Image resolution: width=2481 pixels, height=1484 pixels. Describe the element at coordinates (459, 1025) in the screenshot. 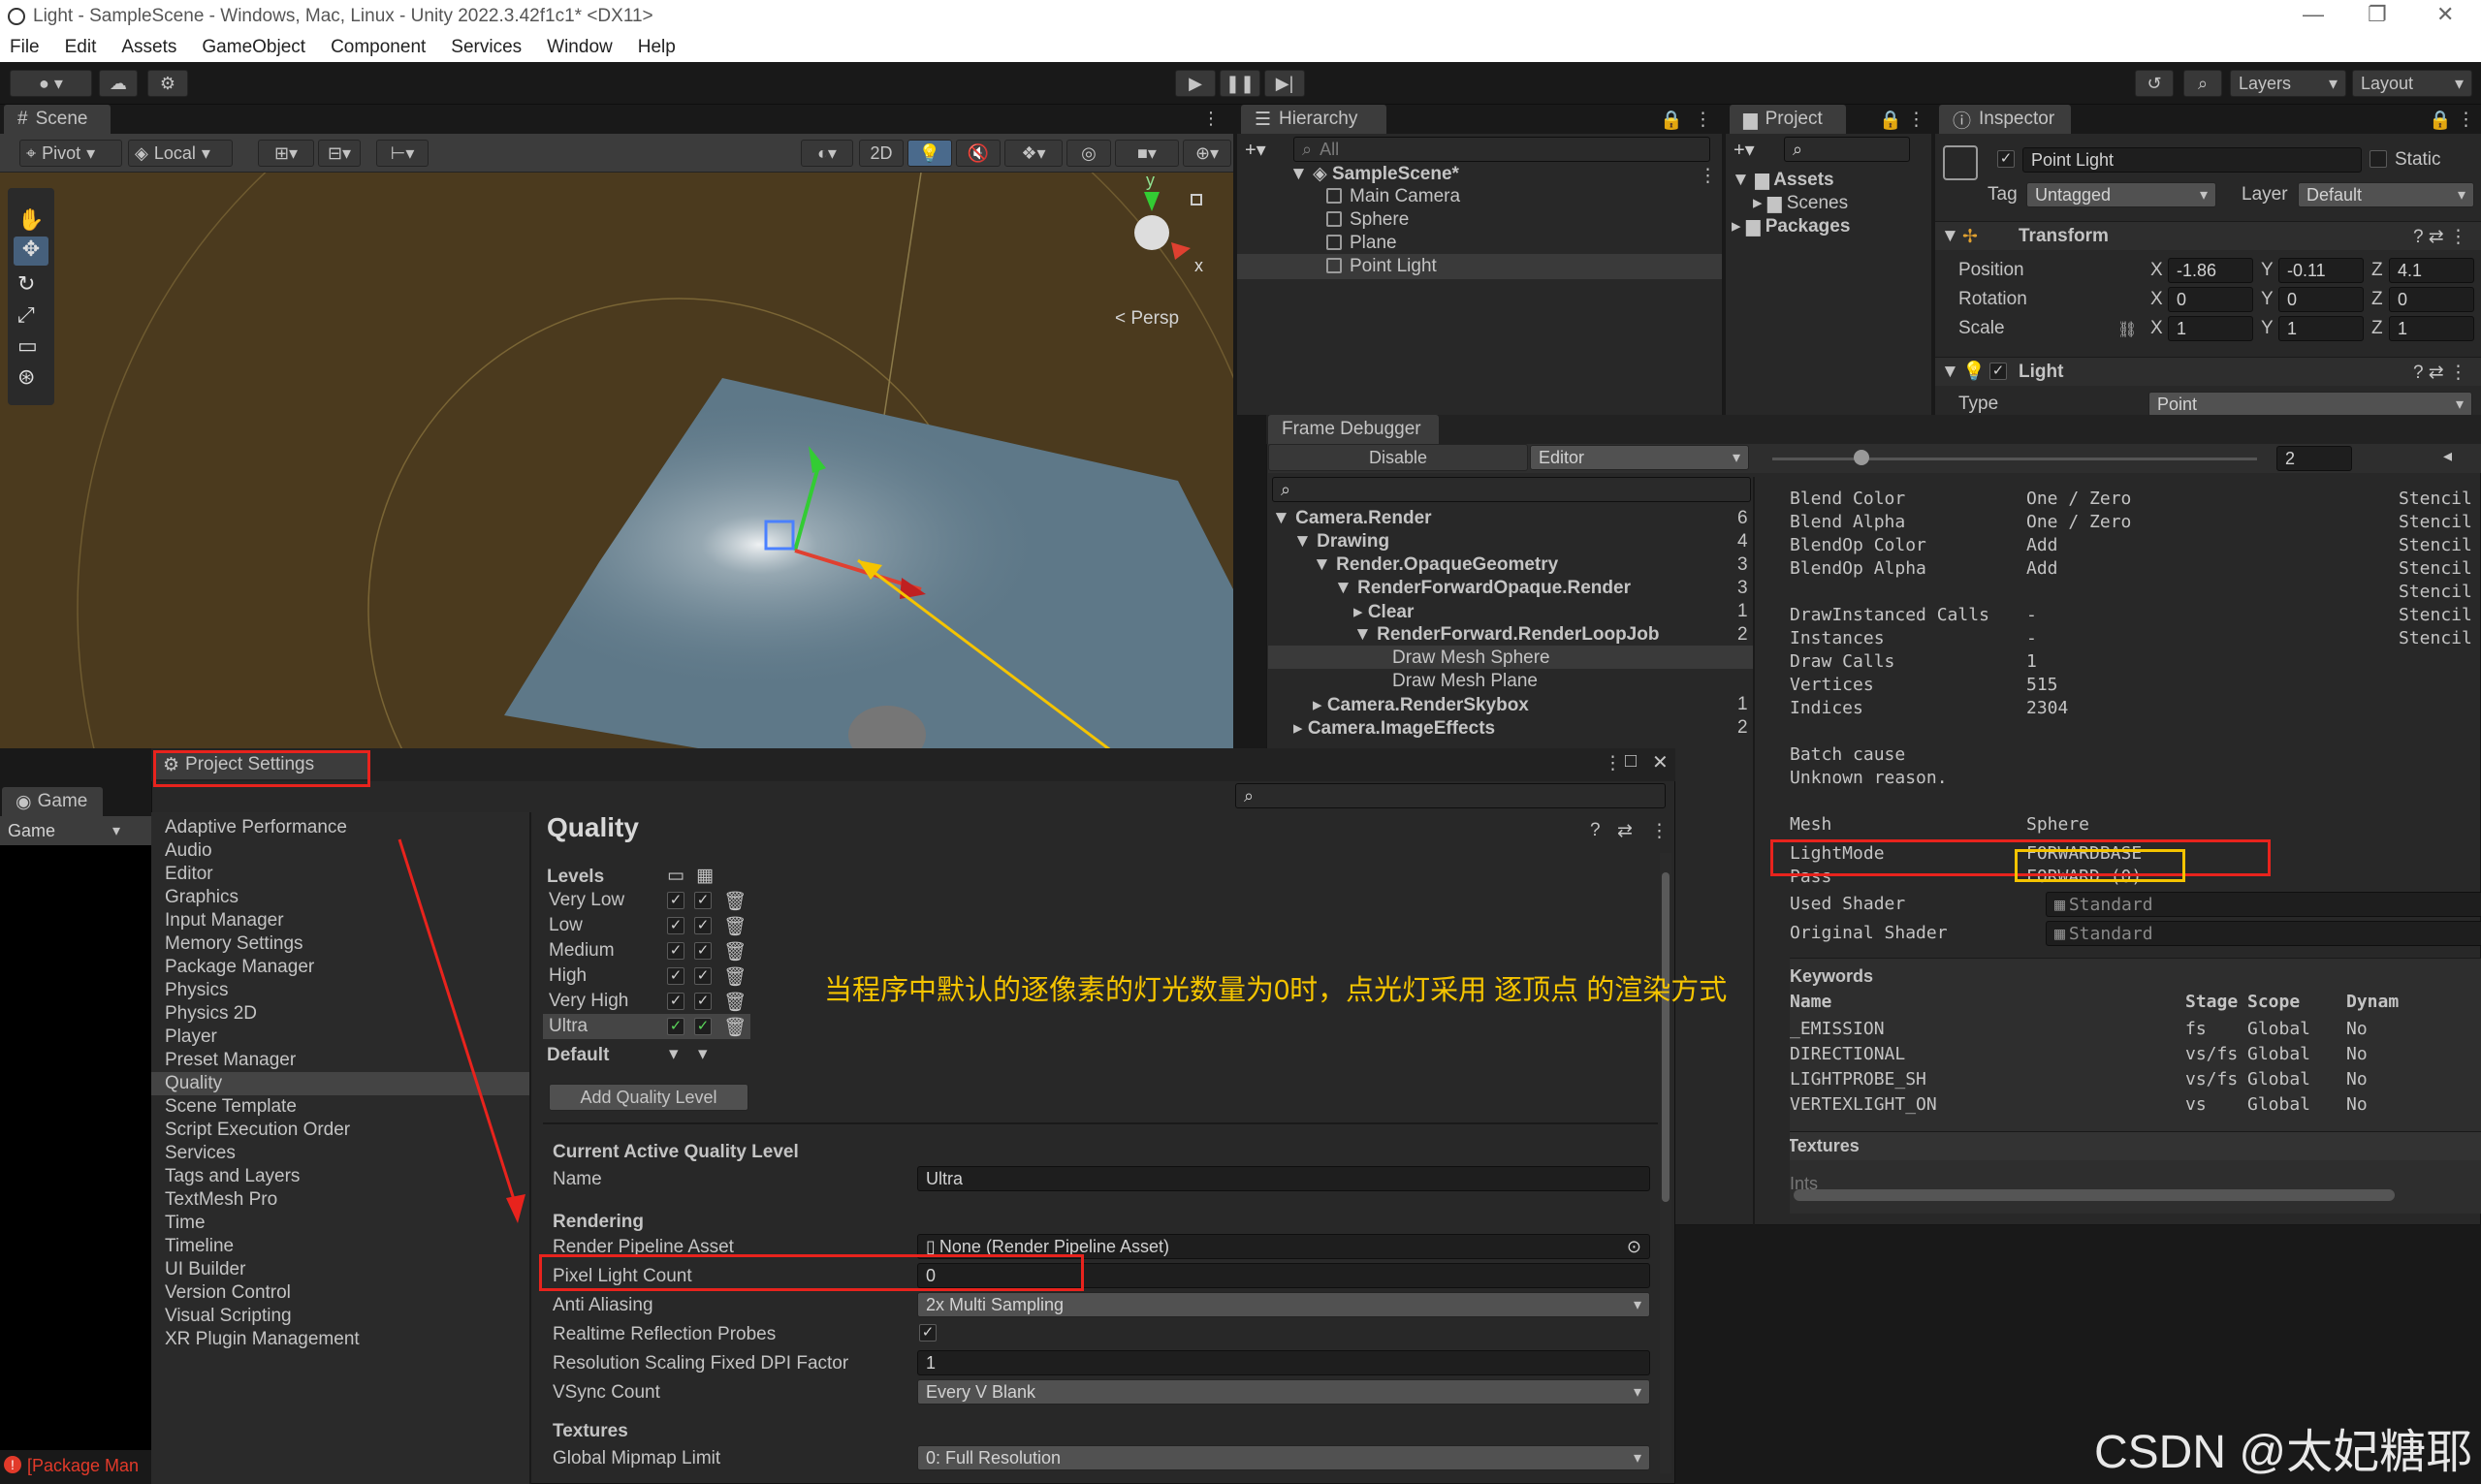

I see `red-annotation-arrow` at that location.